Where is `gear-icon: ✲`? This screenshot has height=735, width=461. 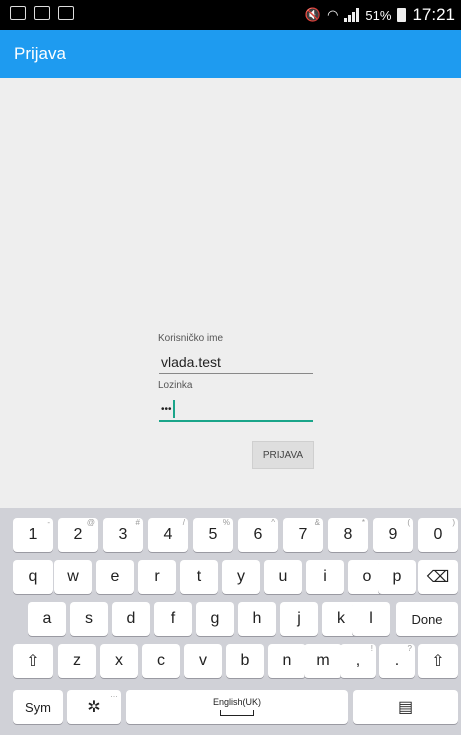
gear-icon: ✲ is located at coordinates (94, 707).